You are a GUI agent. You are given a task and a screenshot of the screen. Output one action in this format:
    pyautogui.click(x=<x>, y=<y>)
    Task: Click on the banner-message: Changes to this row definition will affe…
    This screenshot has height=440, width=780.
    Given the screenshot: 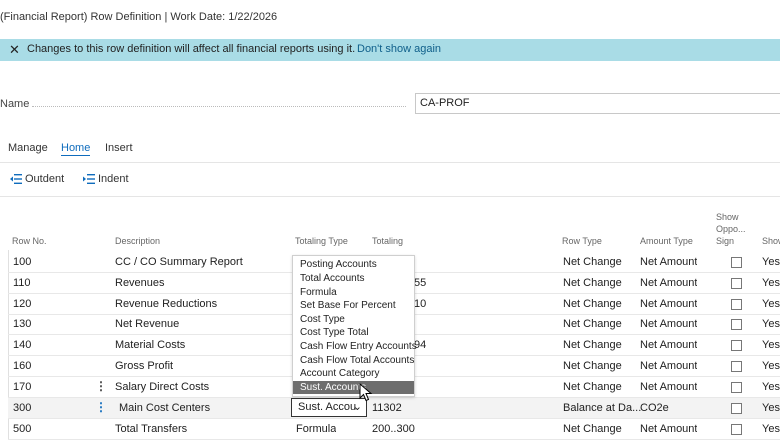 What is the action you would take?
    pyautogui.click(x=191, y=49)
    